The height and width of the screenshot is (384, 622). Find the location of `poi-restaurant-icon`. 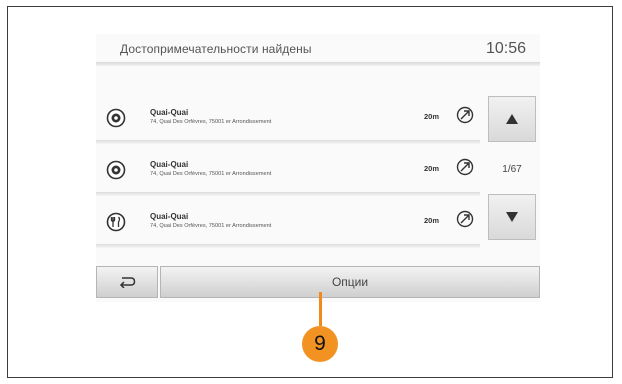

poi-restaurant-icon is located at coordinates (116, 222).